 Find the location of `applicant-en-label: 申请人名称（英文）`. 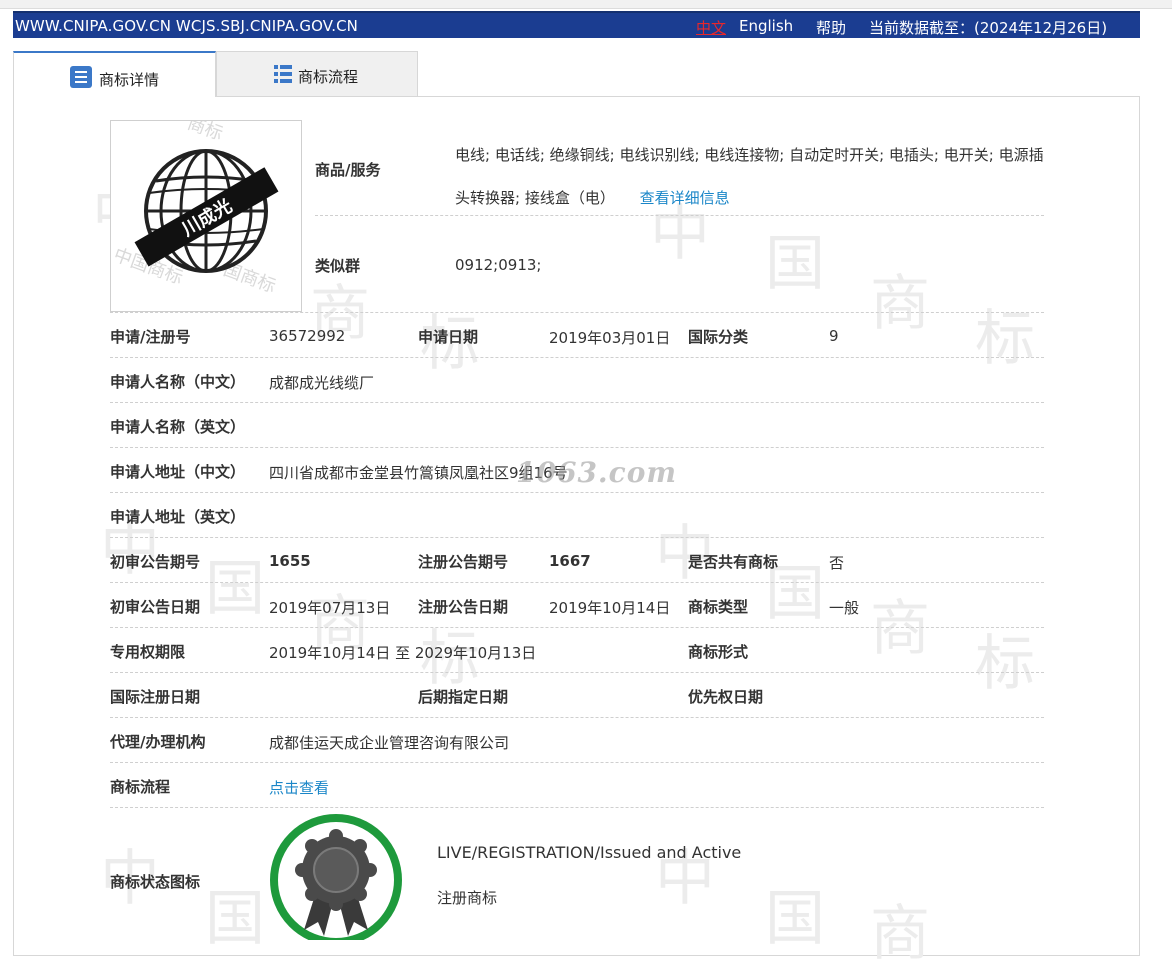

applicant-en-label: 申请人名称（英文） is located at coordinates (178, 427).